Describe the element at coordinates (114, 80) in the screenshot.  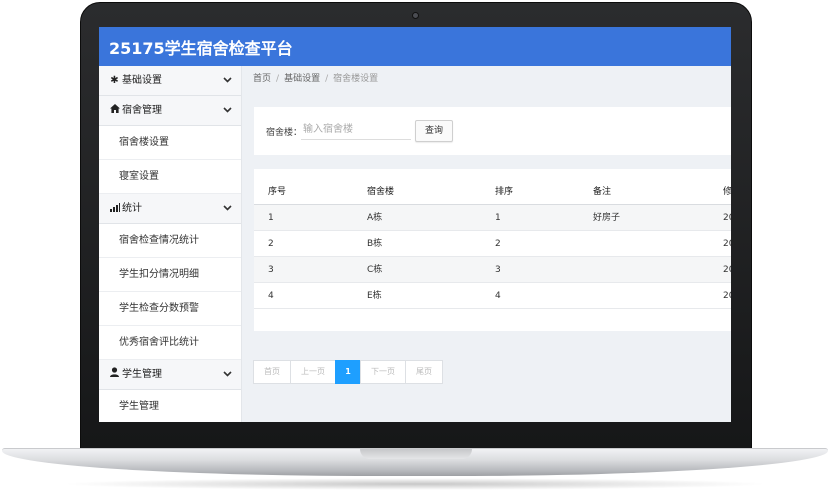
I see `gear-icon: ✱` at that location.